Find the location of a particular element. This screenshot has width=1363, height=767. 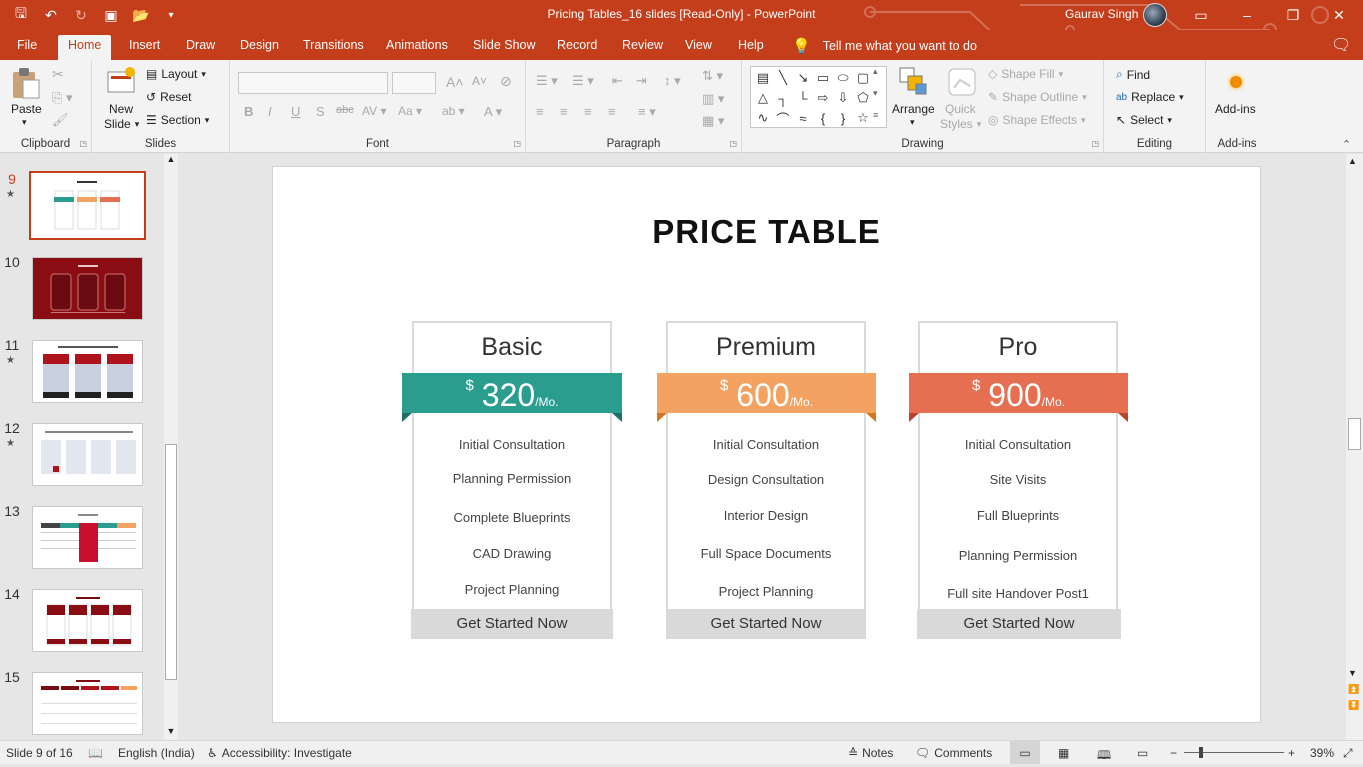

shapes-scroll-down-icon: ▾ is located at coordinates (875, 93).